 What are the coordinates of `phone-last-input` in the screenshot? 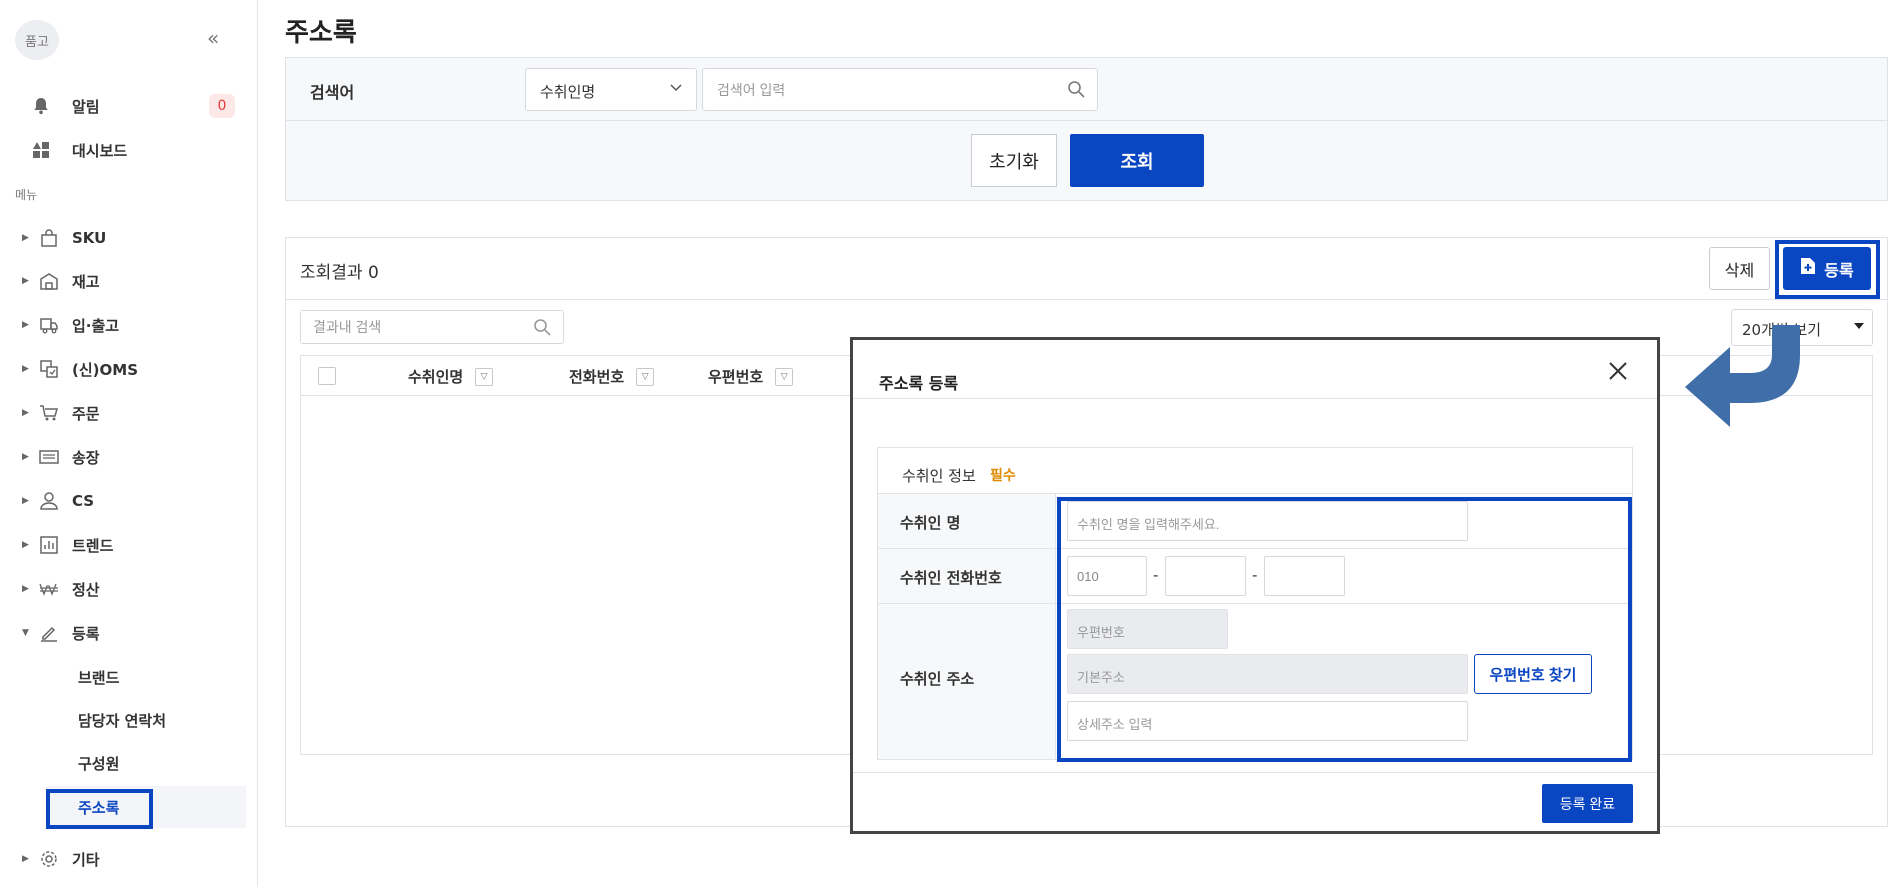 It's located at (1304, 576).